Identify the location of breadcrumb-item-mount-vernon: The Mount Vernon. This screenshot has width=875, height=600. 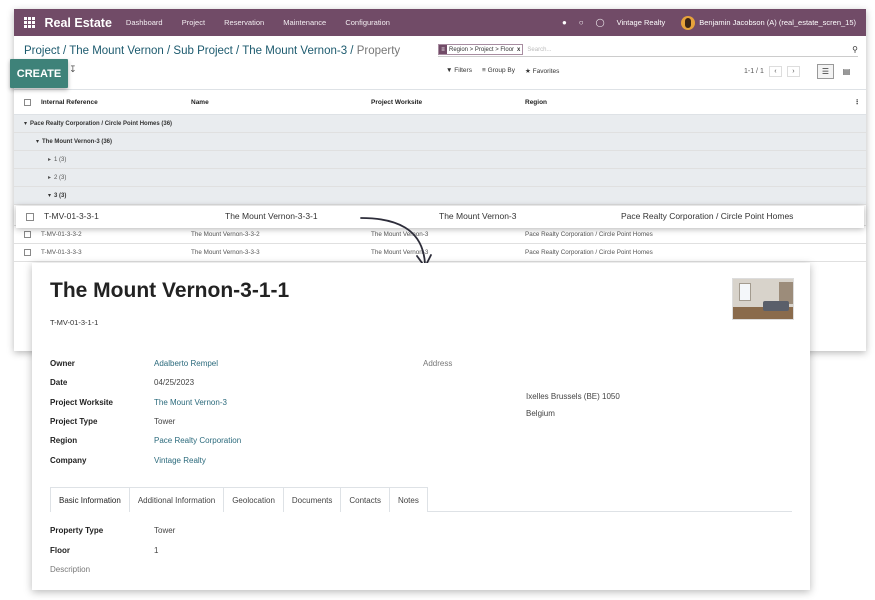
(116, 51).